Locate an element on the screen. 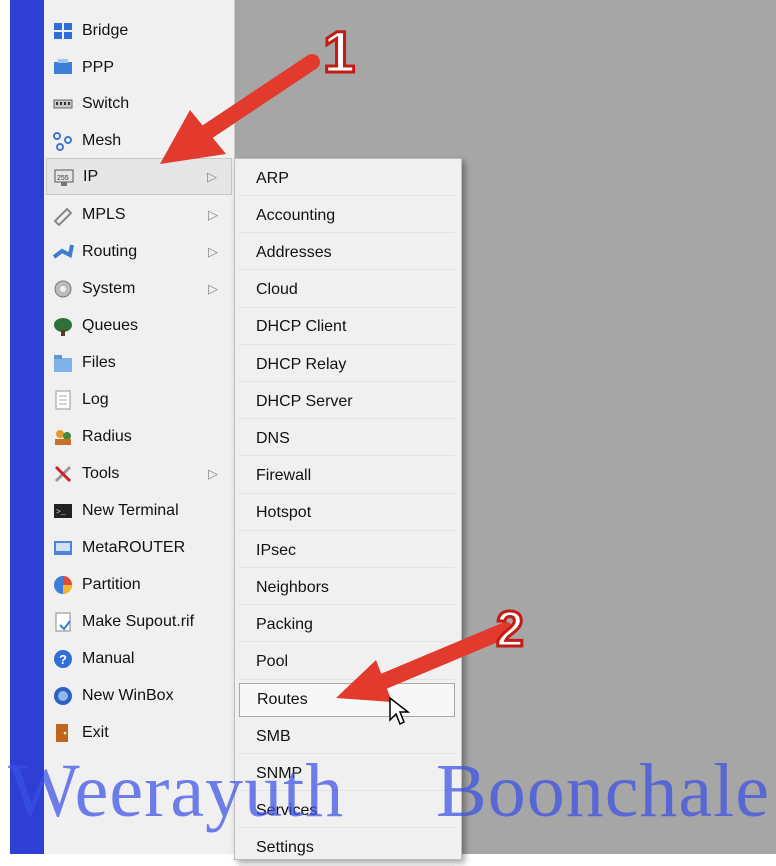 This screenshot has width=776, height=866. menu-item-manual: ? Manual is located at coordinates (139, 658).